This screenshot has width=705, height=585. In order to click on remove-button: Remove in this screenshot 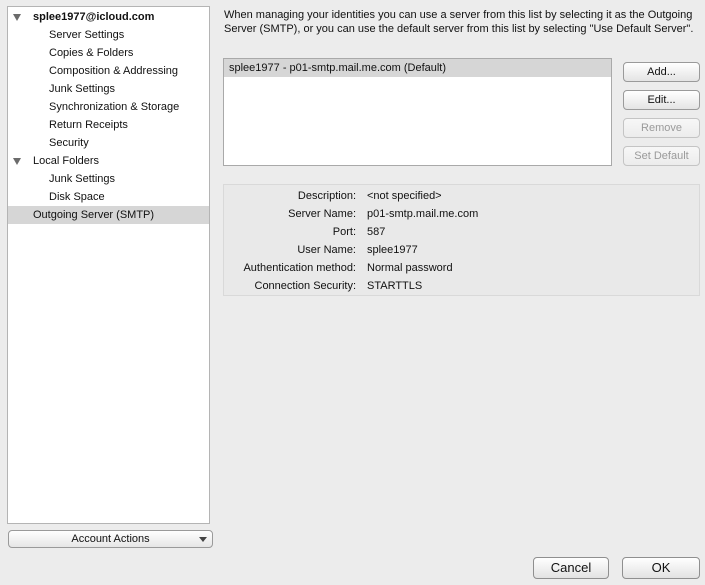, I will do `click(661, 128)`.